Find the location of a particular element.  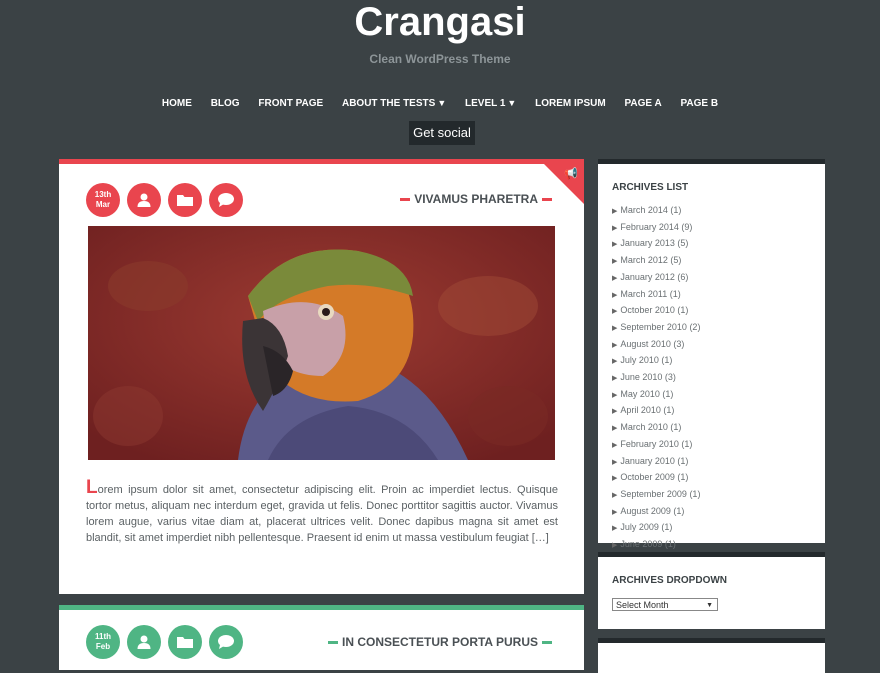

nav-item-page-b: PAGE B is located at coordinates (699, 103).